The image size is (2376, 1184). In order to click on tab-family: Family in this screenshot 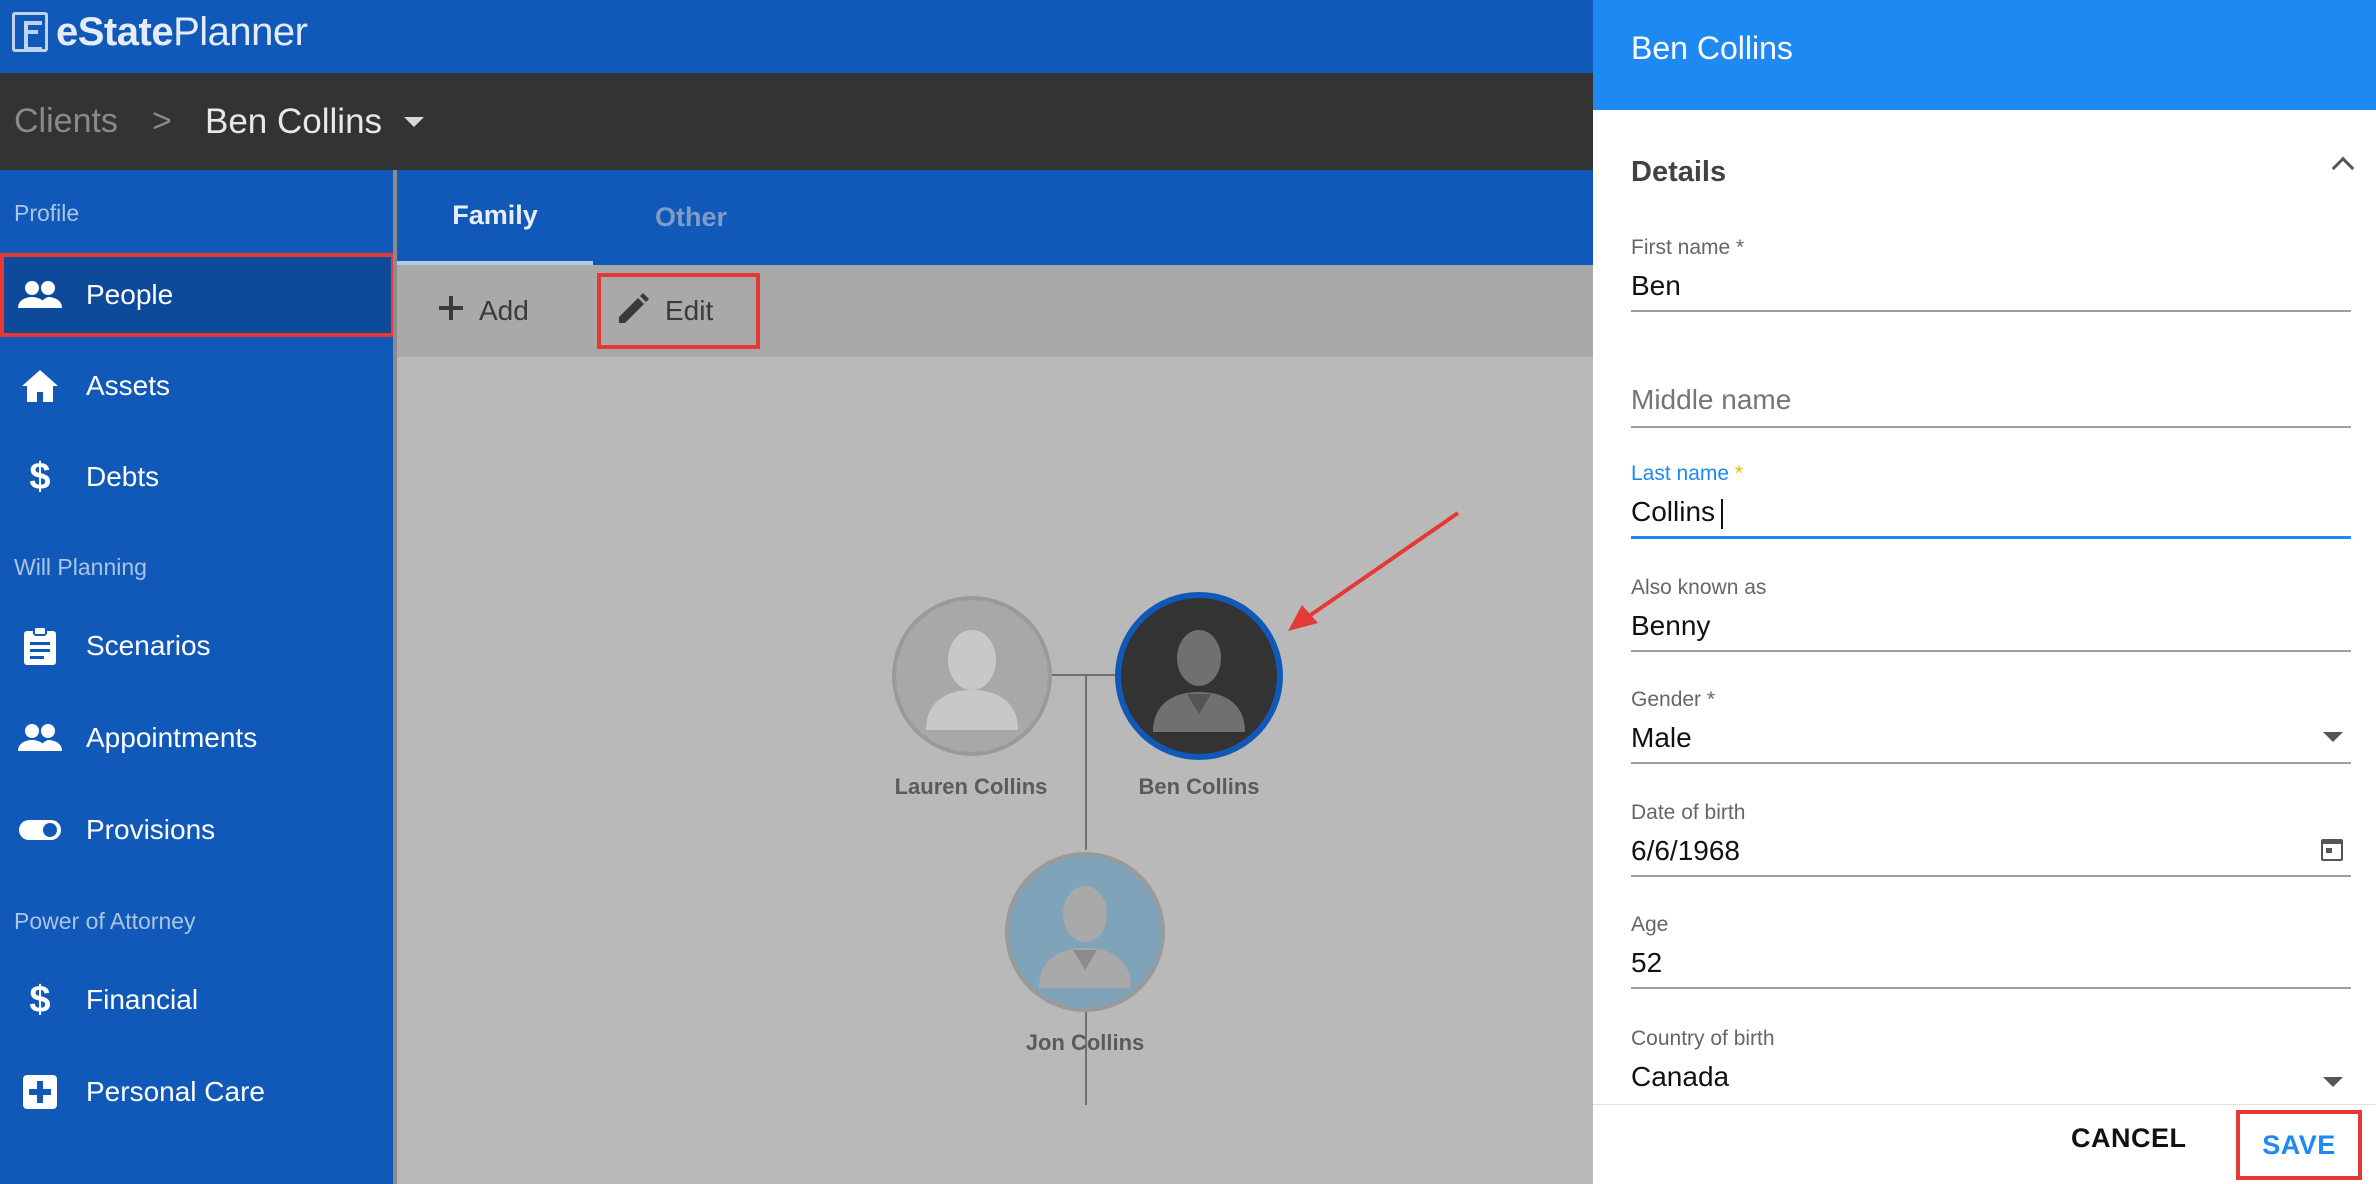, I will do `click(495, 217)`.